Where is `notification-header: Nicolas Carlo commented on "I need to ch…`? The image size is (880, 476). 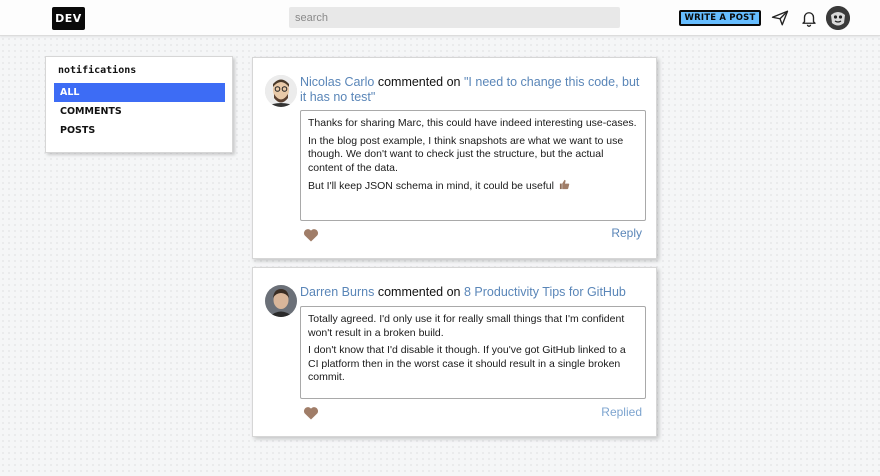 notification-header: Nicolas Carlo commented on "I need to ch… is located at coordinates (472, 90).